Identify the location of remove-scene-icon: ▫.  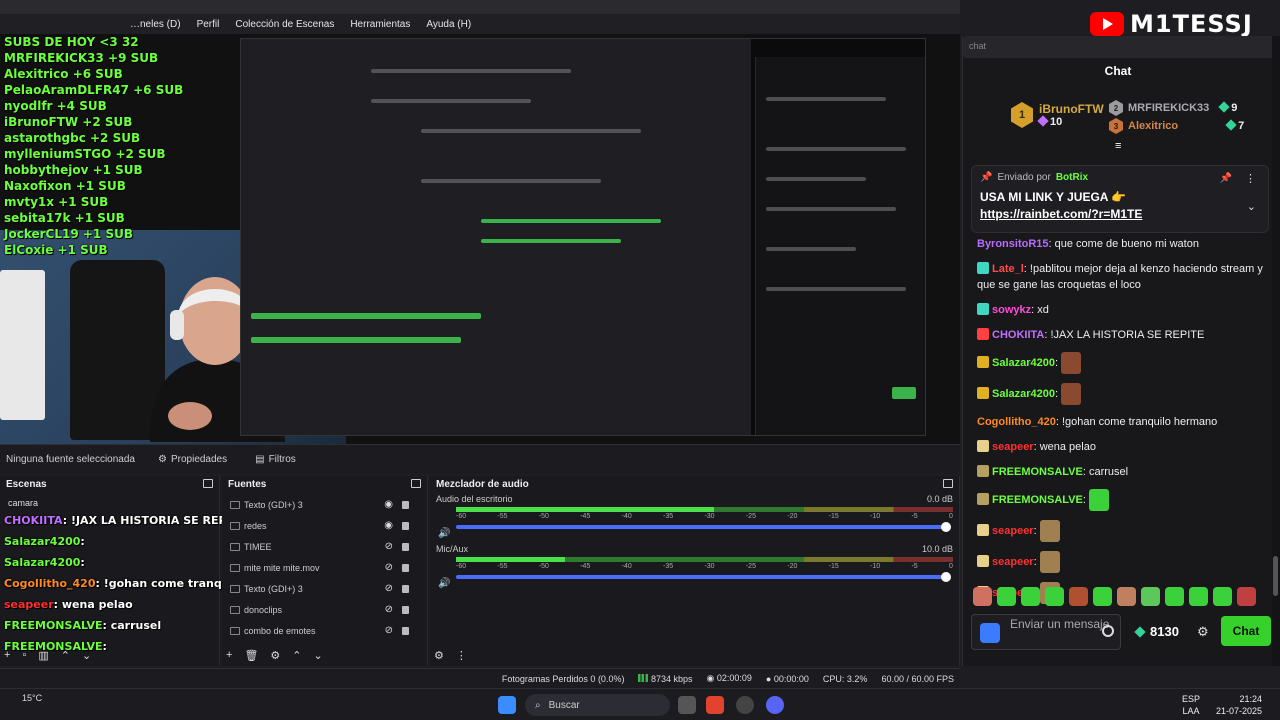
(24, 655).